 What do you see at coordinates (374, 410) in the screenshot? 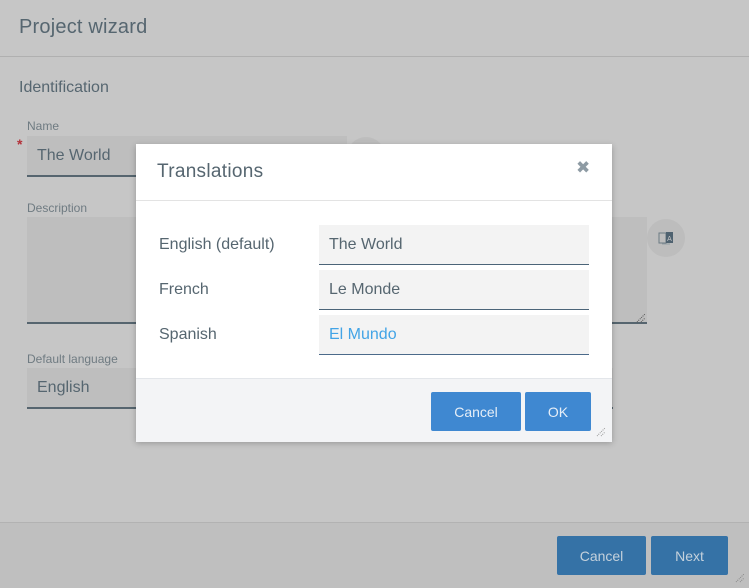
I see `dialog-footer: Cancel OK` at bounding box center [374, 410].